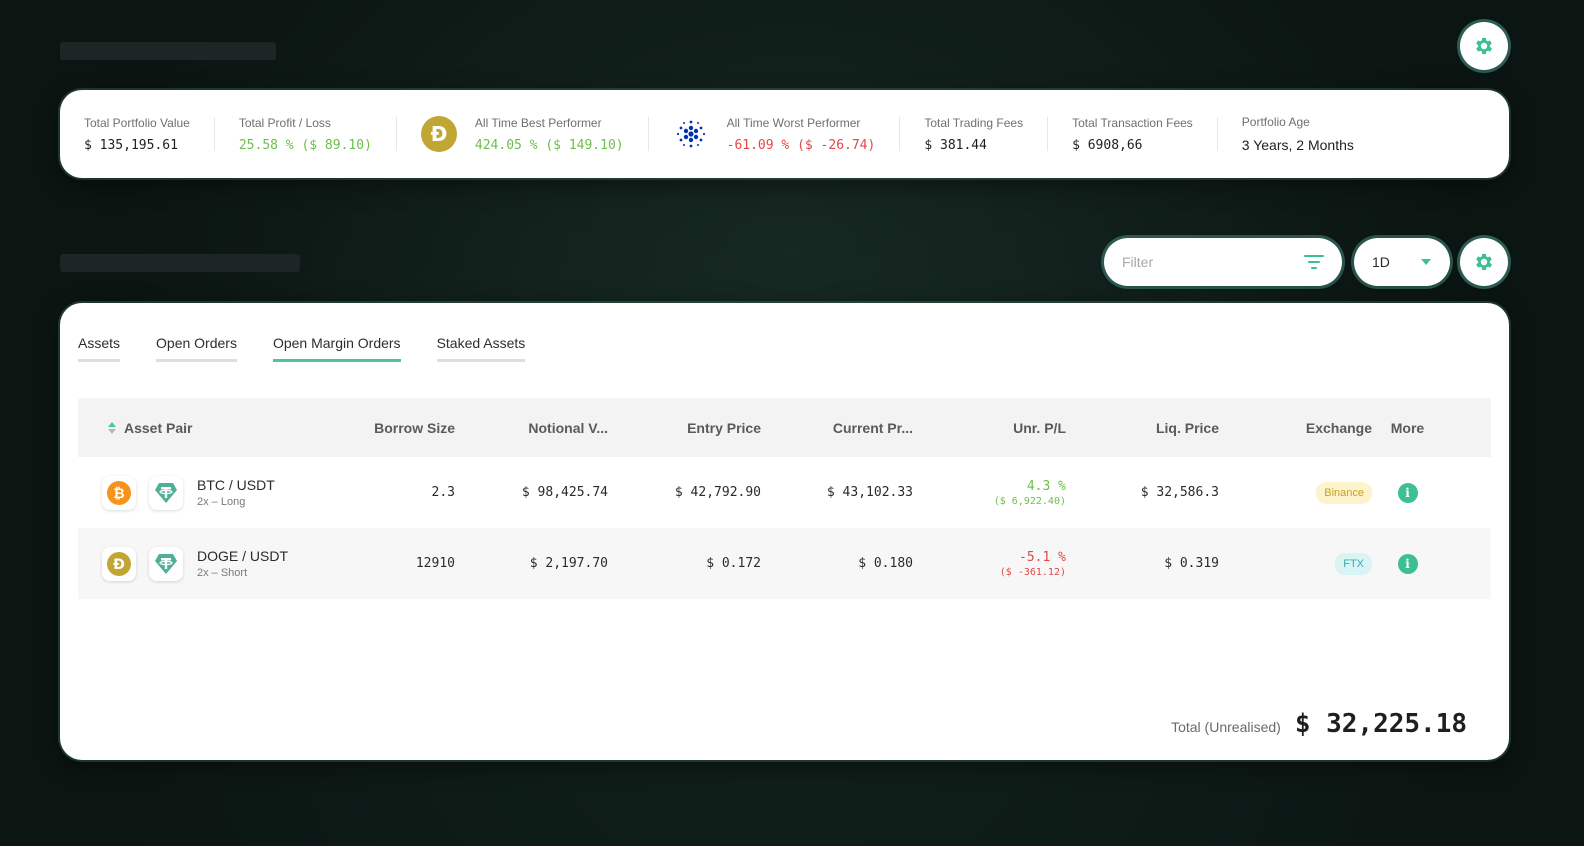 The image size is (1584, 846). Describe the element at coordinates (284, 122) in the screenshot. I see `stat-label: Total Profit / Loss` at that location.